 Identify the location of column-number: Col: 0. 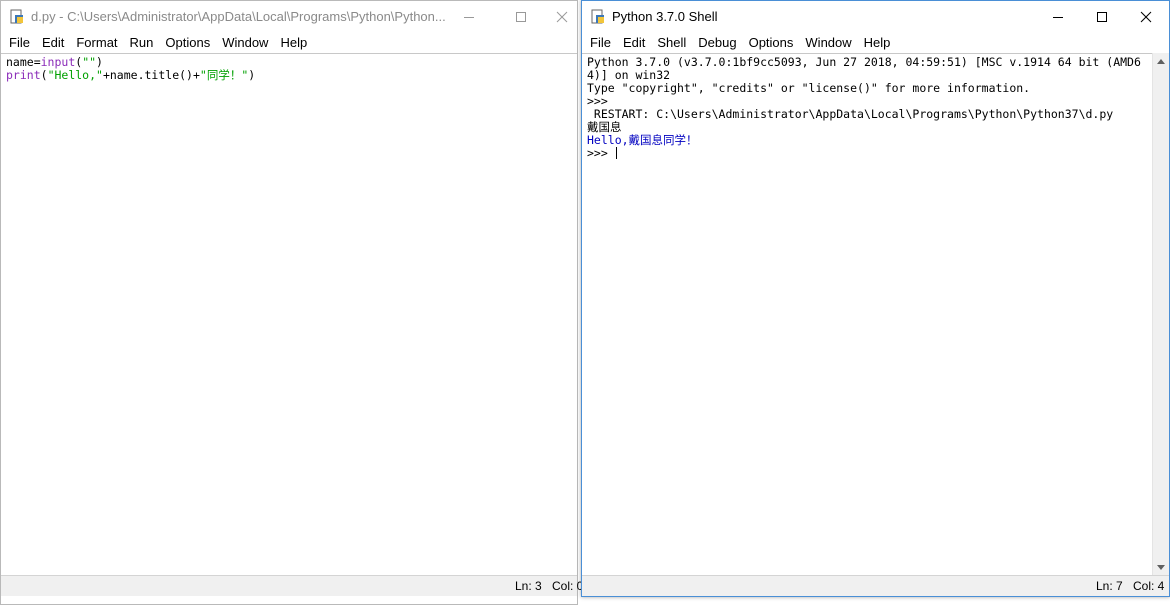
(568, 586).